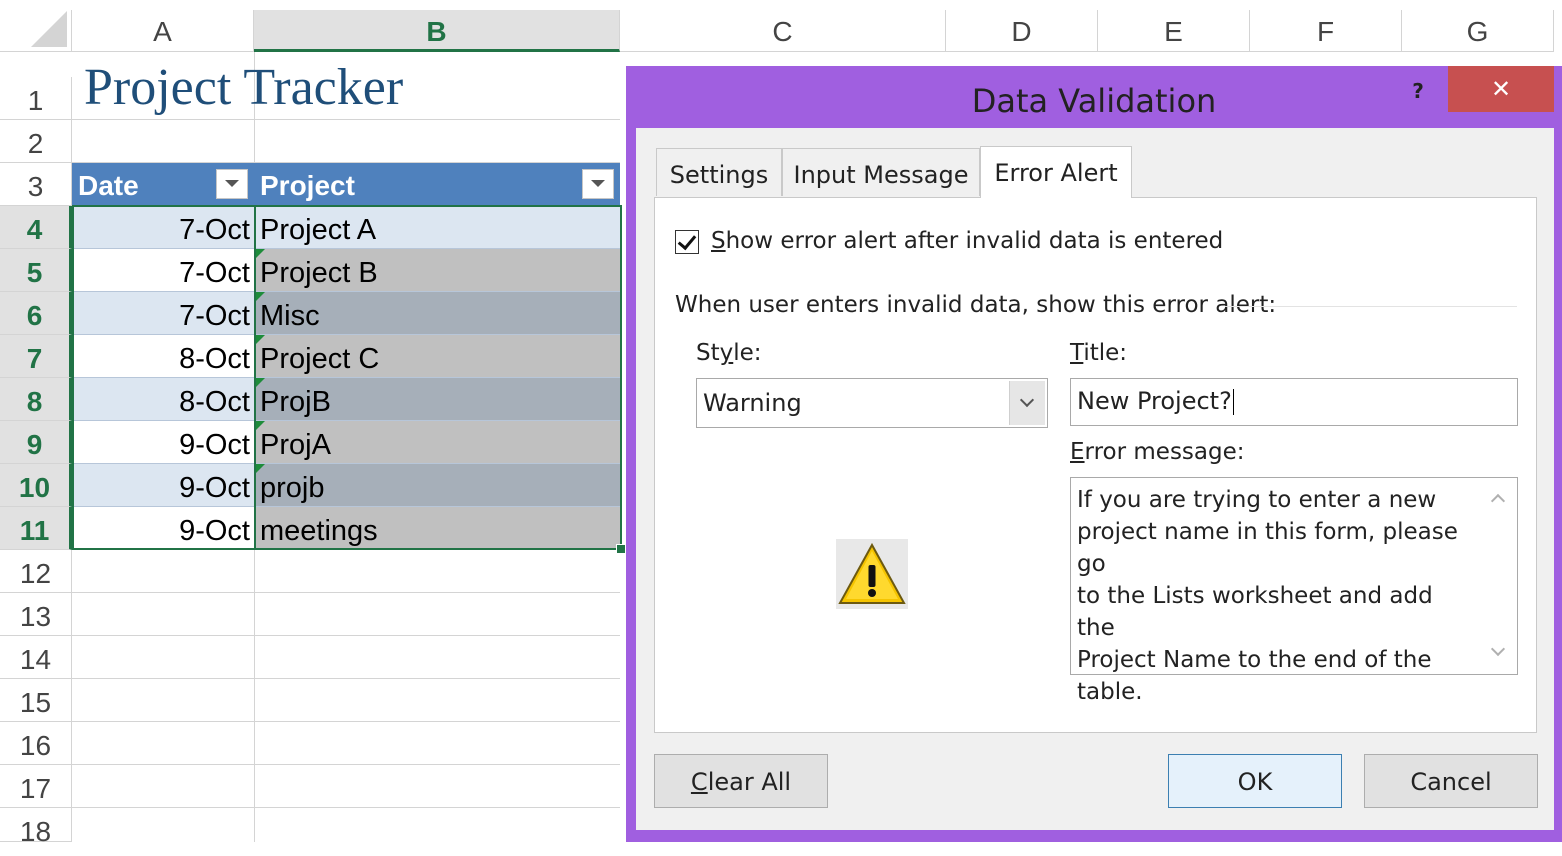 This screenshot has width=1562, height=856. I want to click on scroll-down-icon, so click(1498, 649).